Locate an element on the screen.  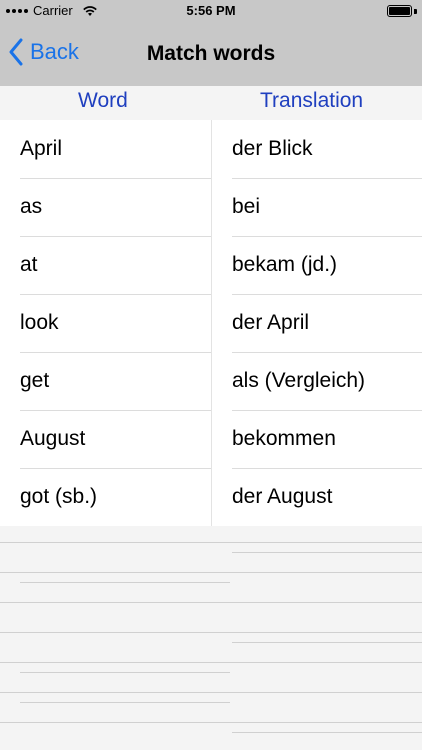
translation-cell: als (Vergleich) is located at coordinates (327, 381).